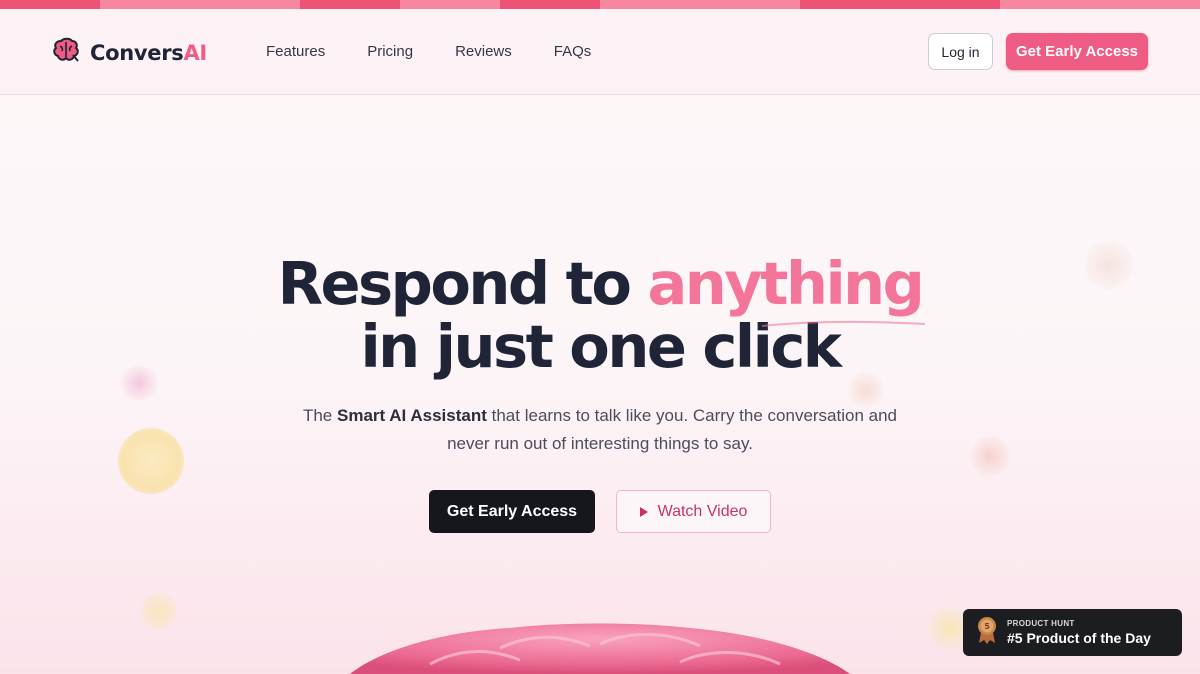  I want to click on product-hunt-text: PRODUCT HUNT #5 Product of the Day, so click(1079, 632).